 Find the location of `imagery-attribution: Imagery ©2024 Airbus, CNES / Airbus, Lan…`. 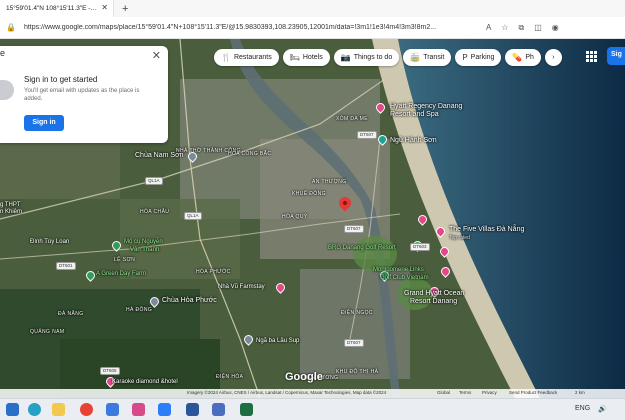

imagery-attribution: Imagery ©2024 Airbus, CNES / Airbus, Lan… is located at coordinates (287, 392).